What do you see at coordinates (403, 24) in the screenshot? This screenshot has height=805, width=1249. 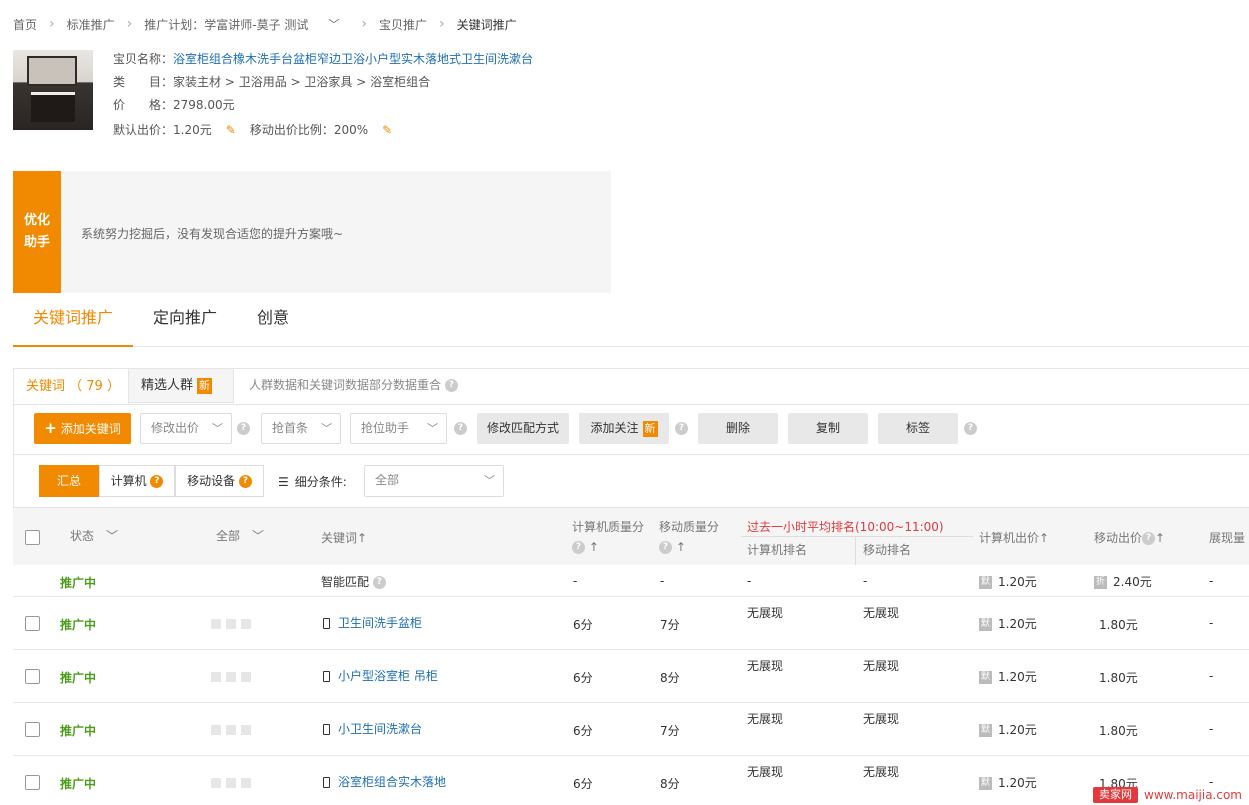 I see `breadcrumb-item: 宝贝推广` at bounding box center [403, 24].